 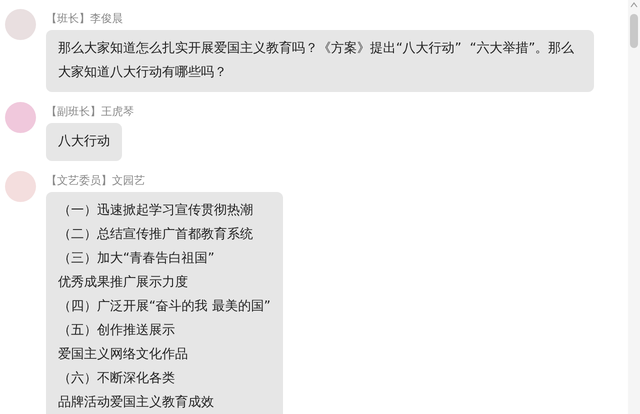 What do you see at coordinates (117, 379) in the screenshot?
I see `message-text: （六）不断深化各类` at bounding box center [117, 379].